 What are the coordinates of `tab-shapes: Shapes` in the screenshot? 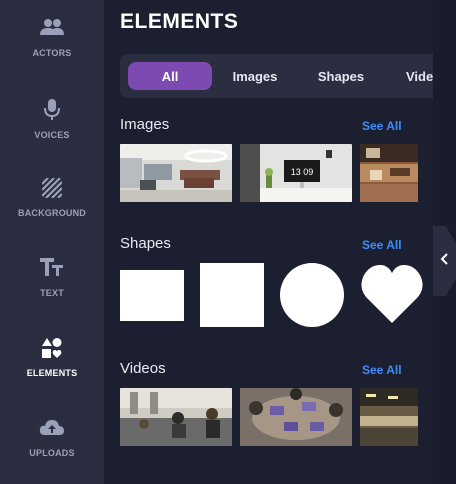 It's located at (341, 76).